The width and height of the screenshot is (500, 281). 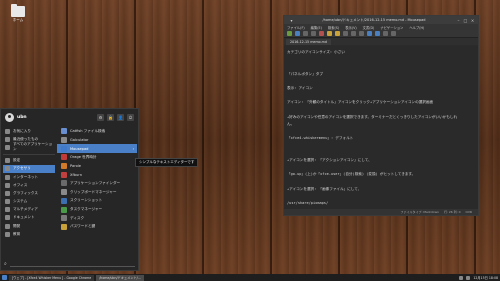 I want to click on menu-edit: 編集(E), so click(x=316, y=27).